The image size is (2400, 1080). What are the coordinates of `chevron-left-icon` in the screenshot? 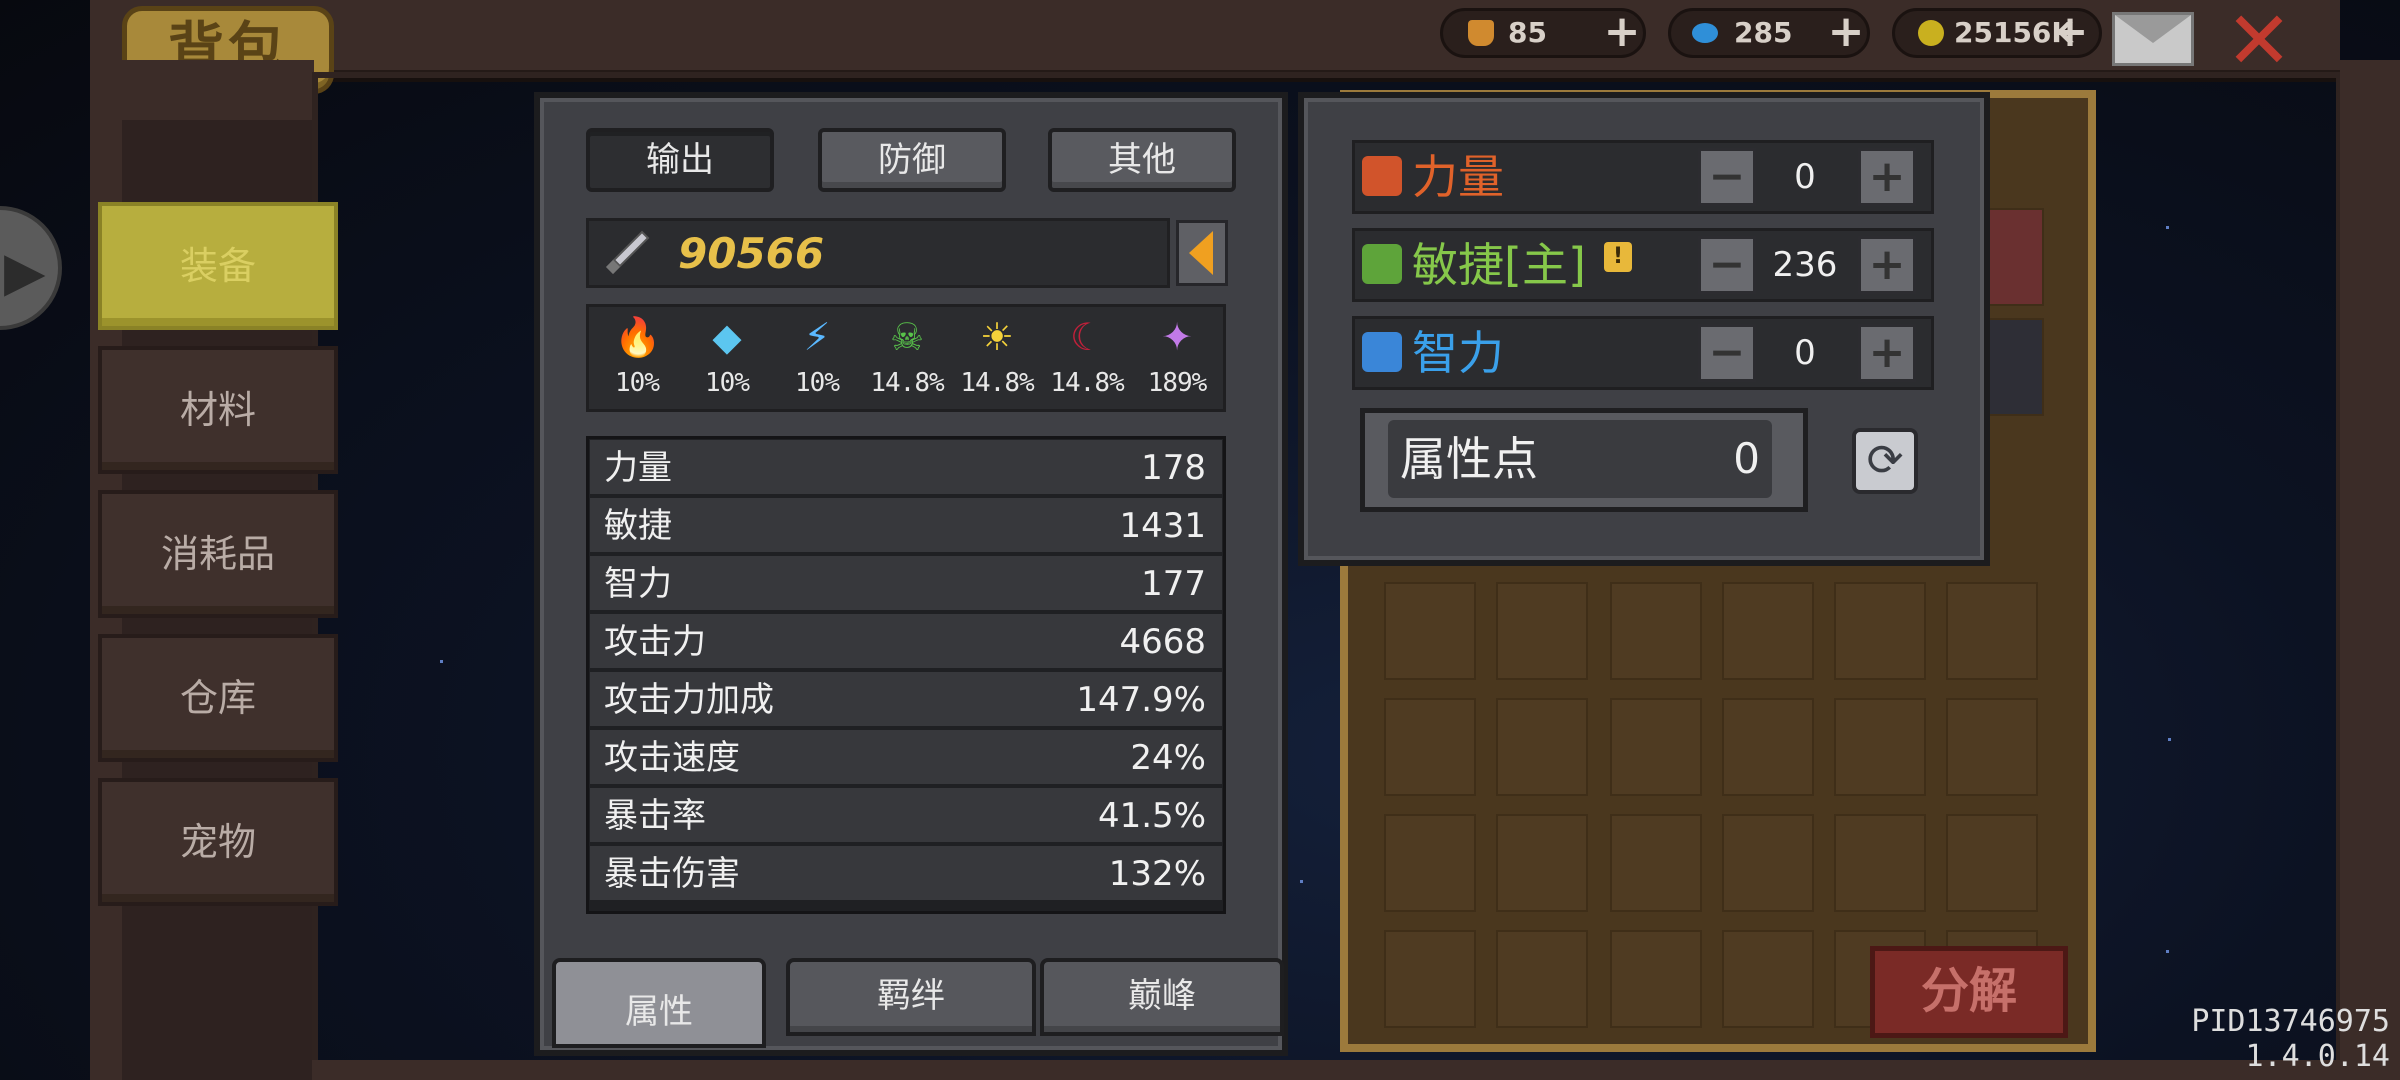 It's located at (1201, 253).